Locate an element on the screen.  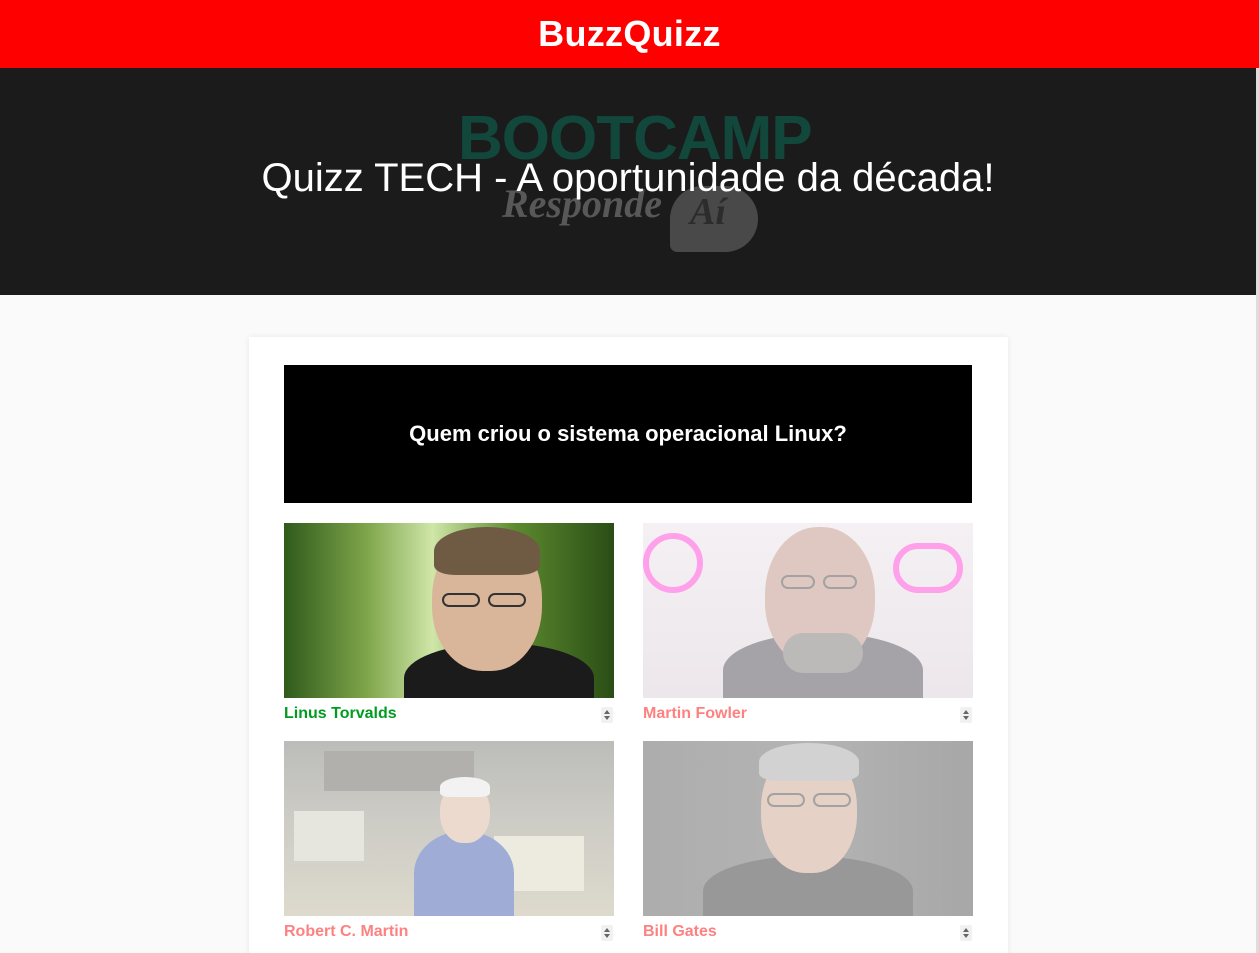
answer-label: Bill Gates is located at coordinates (680, 931).